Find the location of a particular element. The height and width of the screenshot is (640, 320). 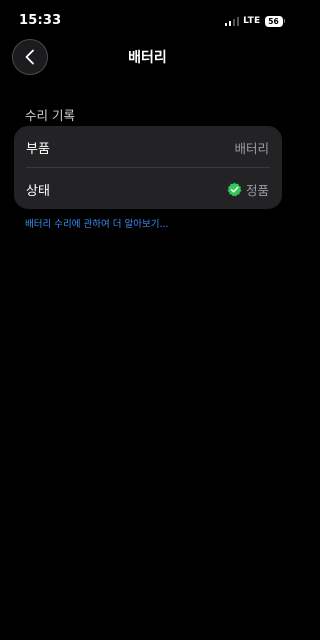

battery-level: 56 is located at coordinates (273, 21).